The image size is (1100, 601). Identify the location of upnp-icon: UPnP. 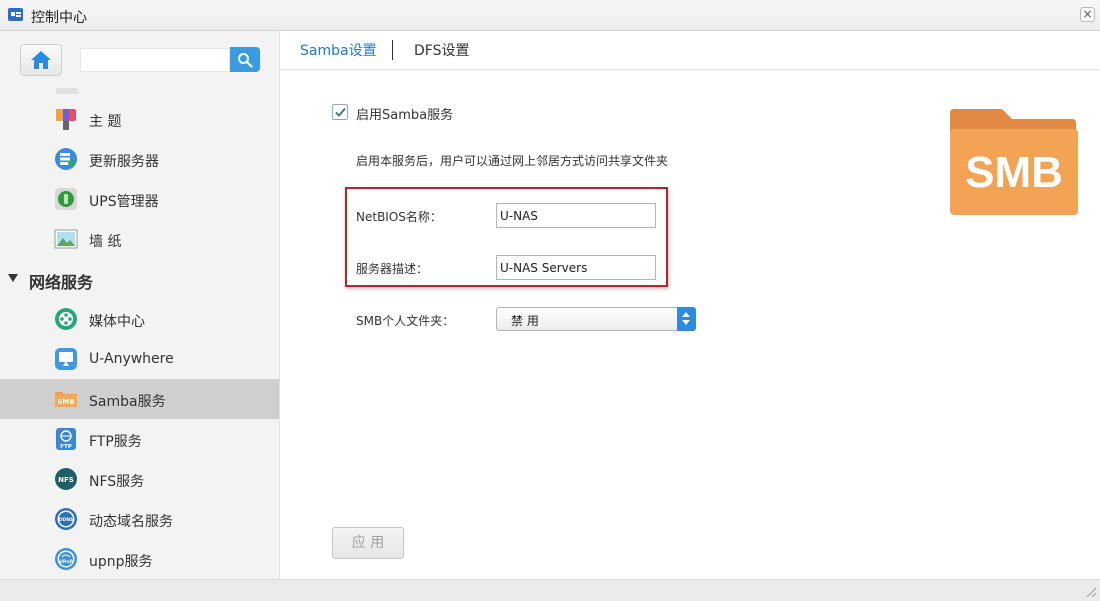
(66, 559).